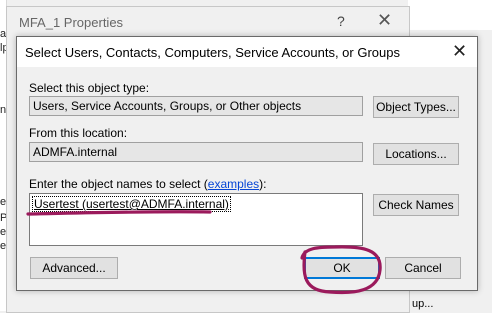 This screenshot has width=492, height=313. Describe the element at coordinates (118, 184) in the screenshot. I see `names-label-prefix: Enter the object names to select (` at that location.